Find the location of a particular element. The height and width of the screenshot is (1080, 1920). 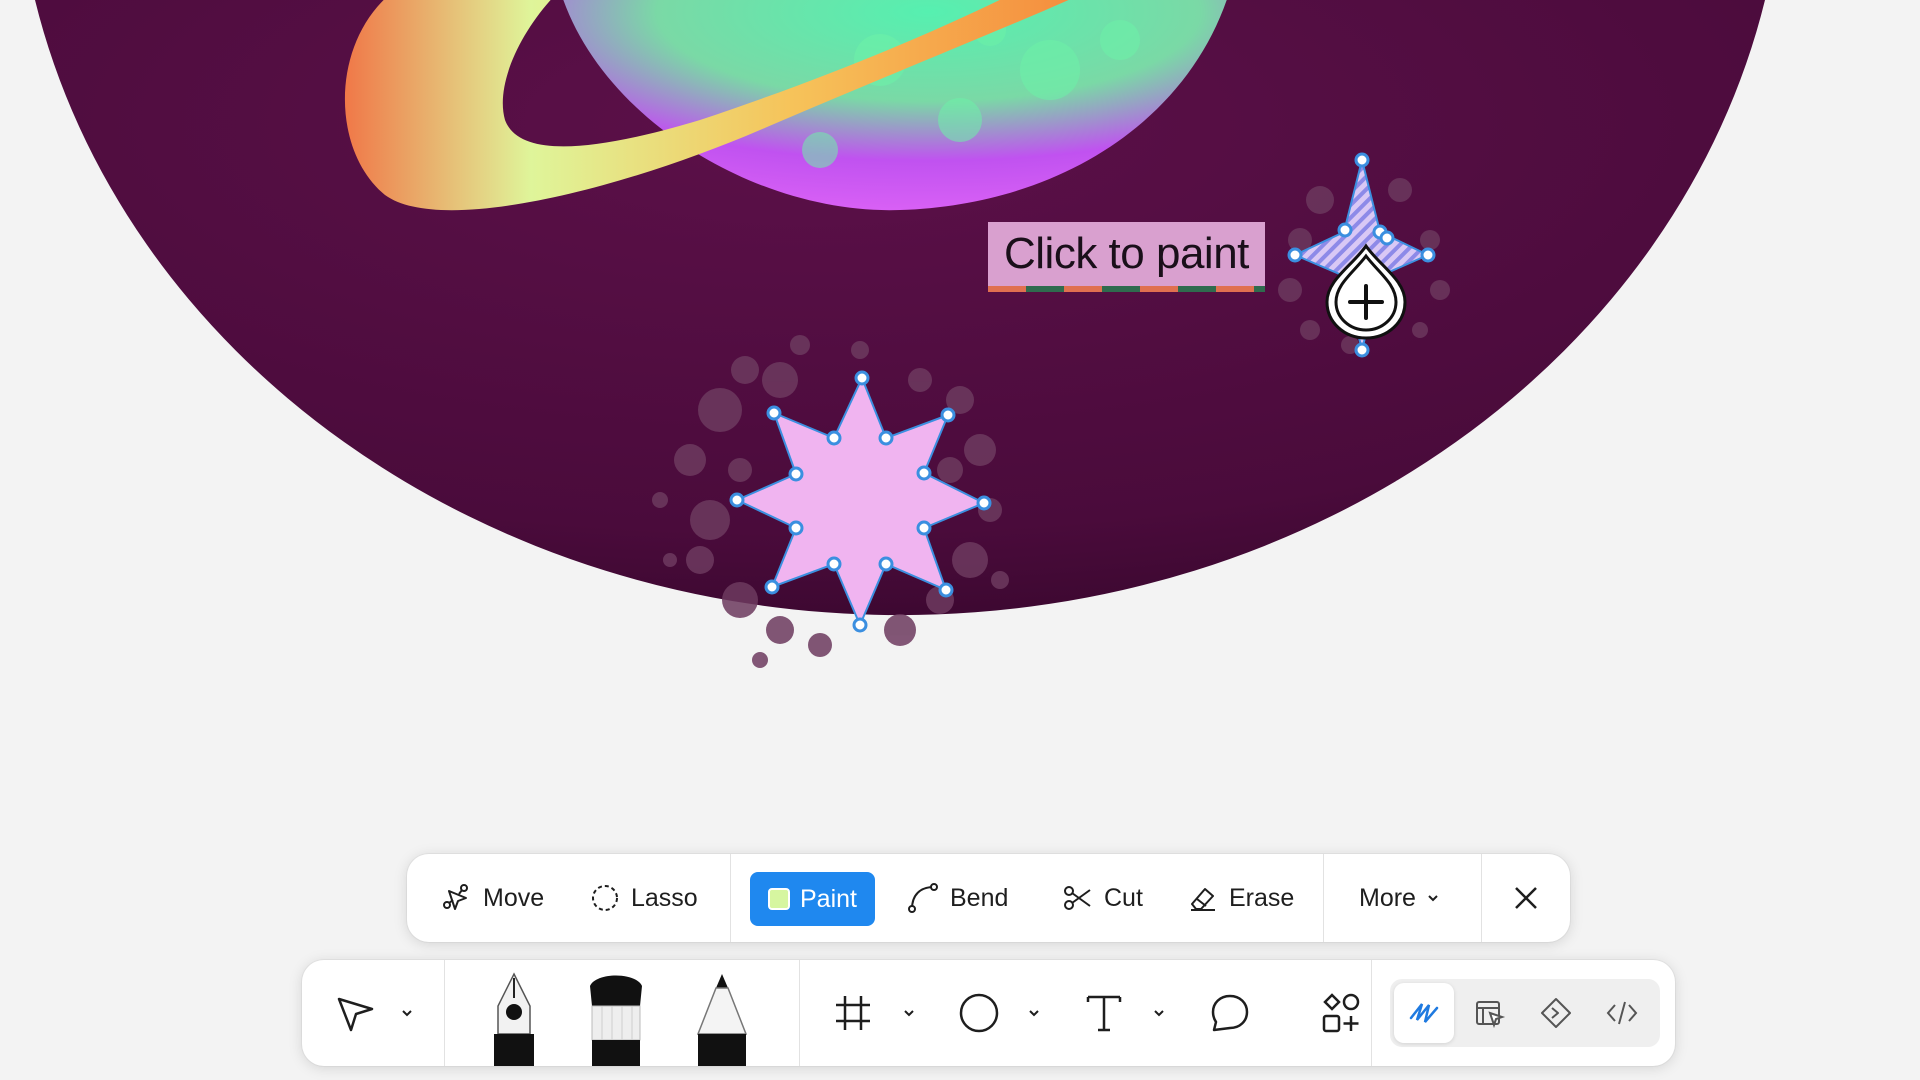

components-icon is located at coordinates (1341, 1013).